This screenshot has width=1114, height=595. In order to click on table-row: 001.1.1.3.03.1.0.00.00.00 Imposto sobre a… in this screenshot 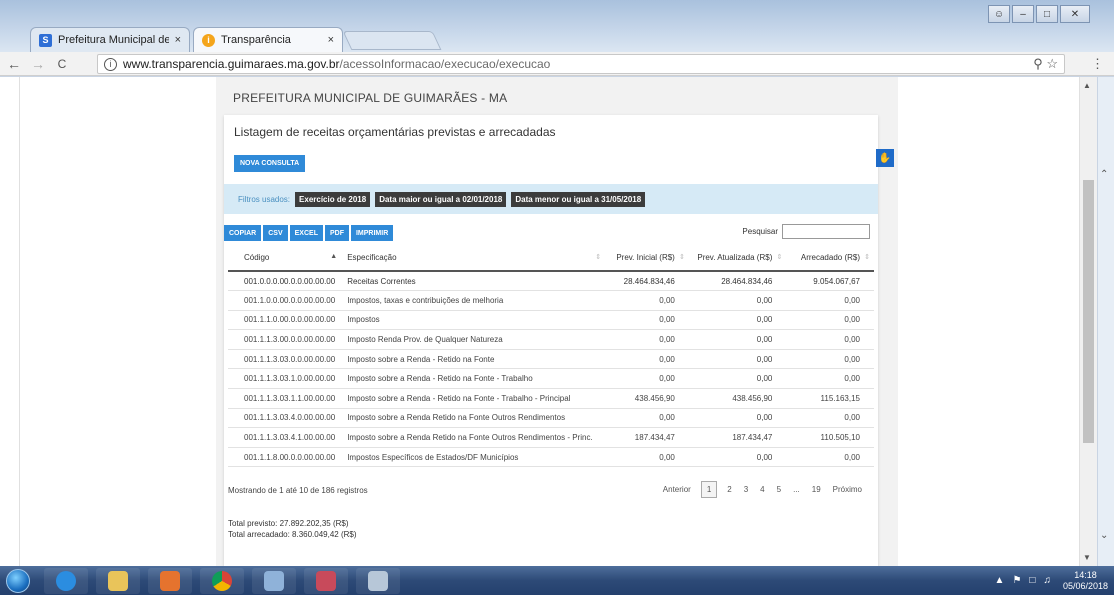, I will do `click(551, 379)`.